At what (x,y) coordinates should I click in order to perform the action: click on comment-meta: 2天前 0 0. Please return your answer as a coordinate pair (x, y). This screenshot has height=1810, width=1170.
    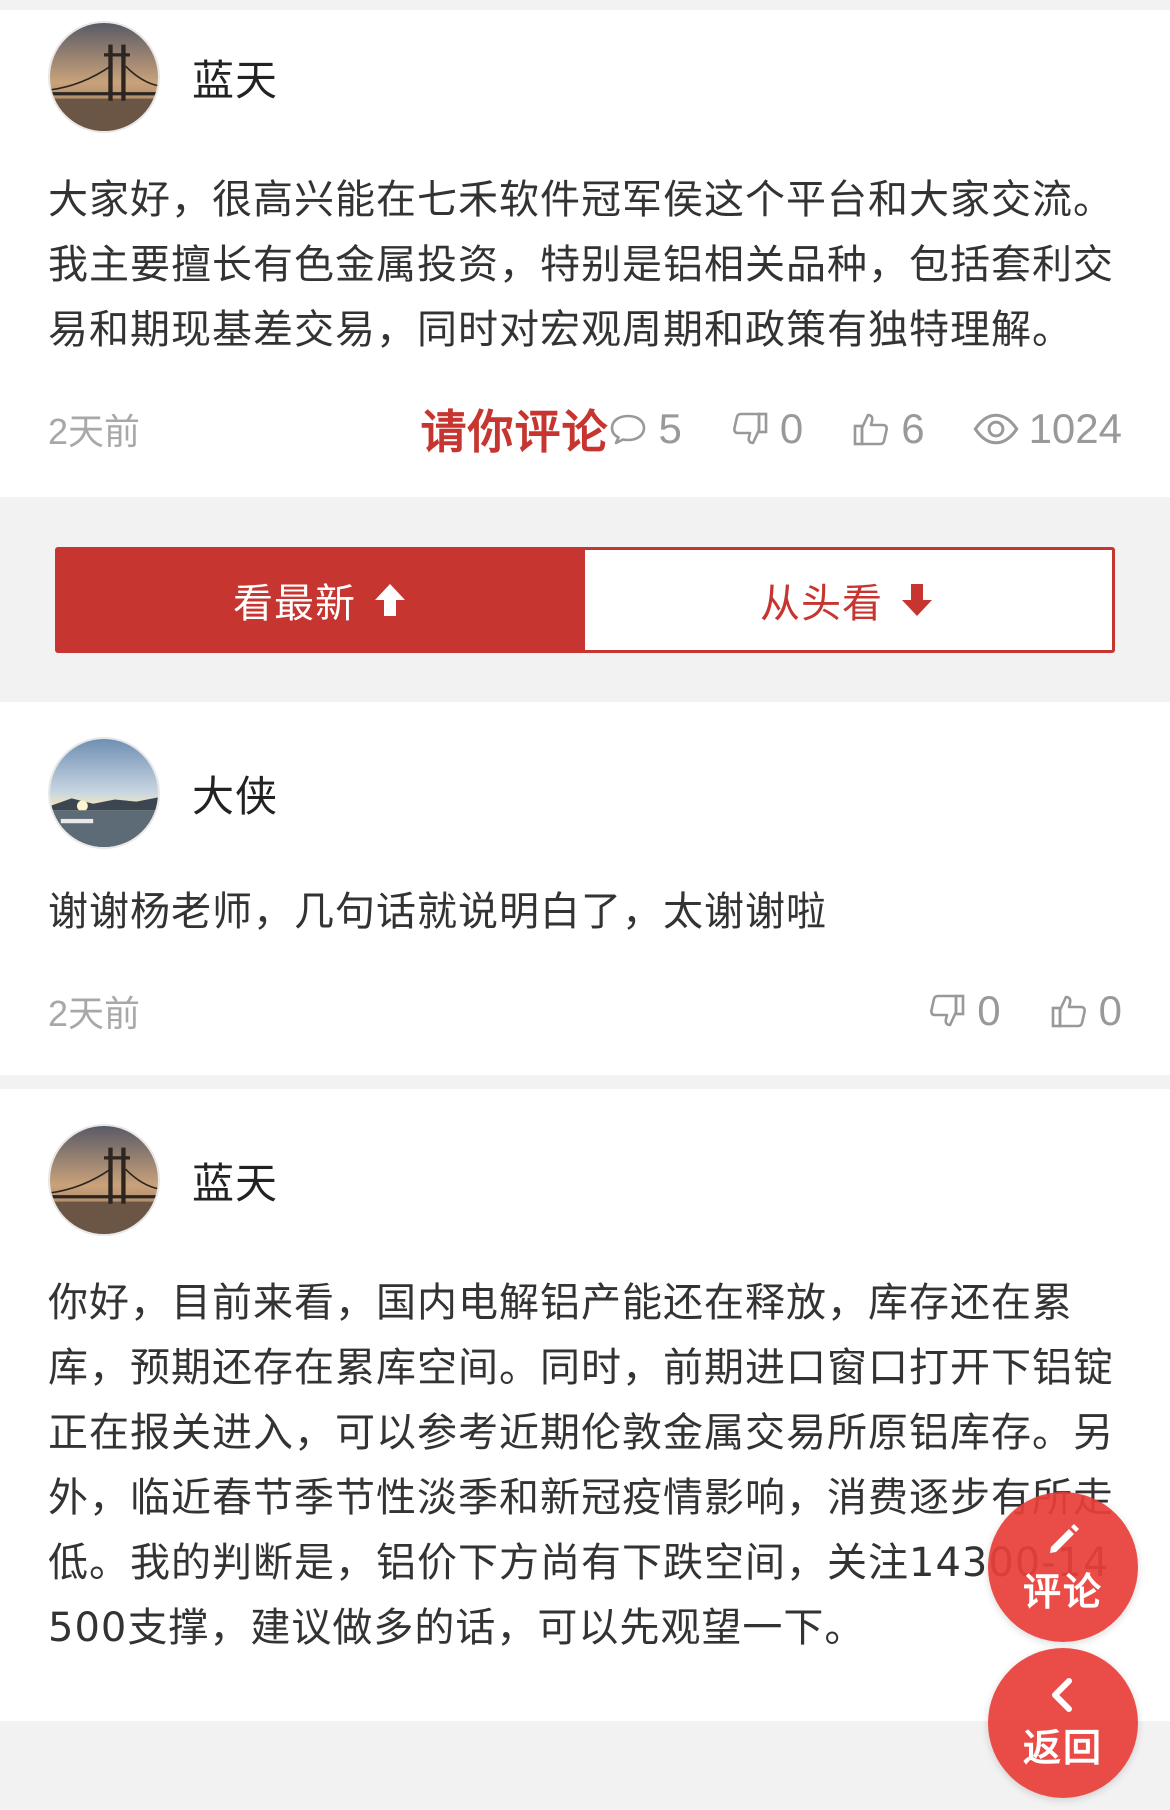
    Looking at the image, I should click on (585, 1011).